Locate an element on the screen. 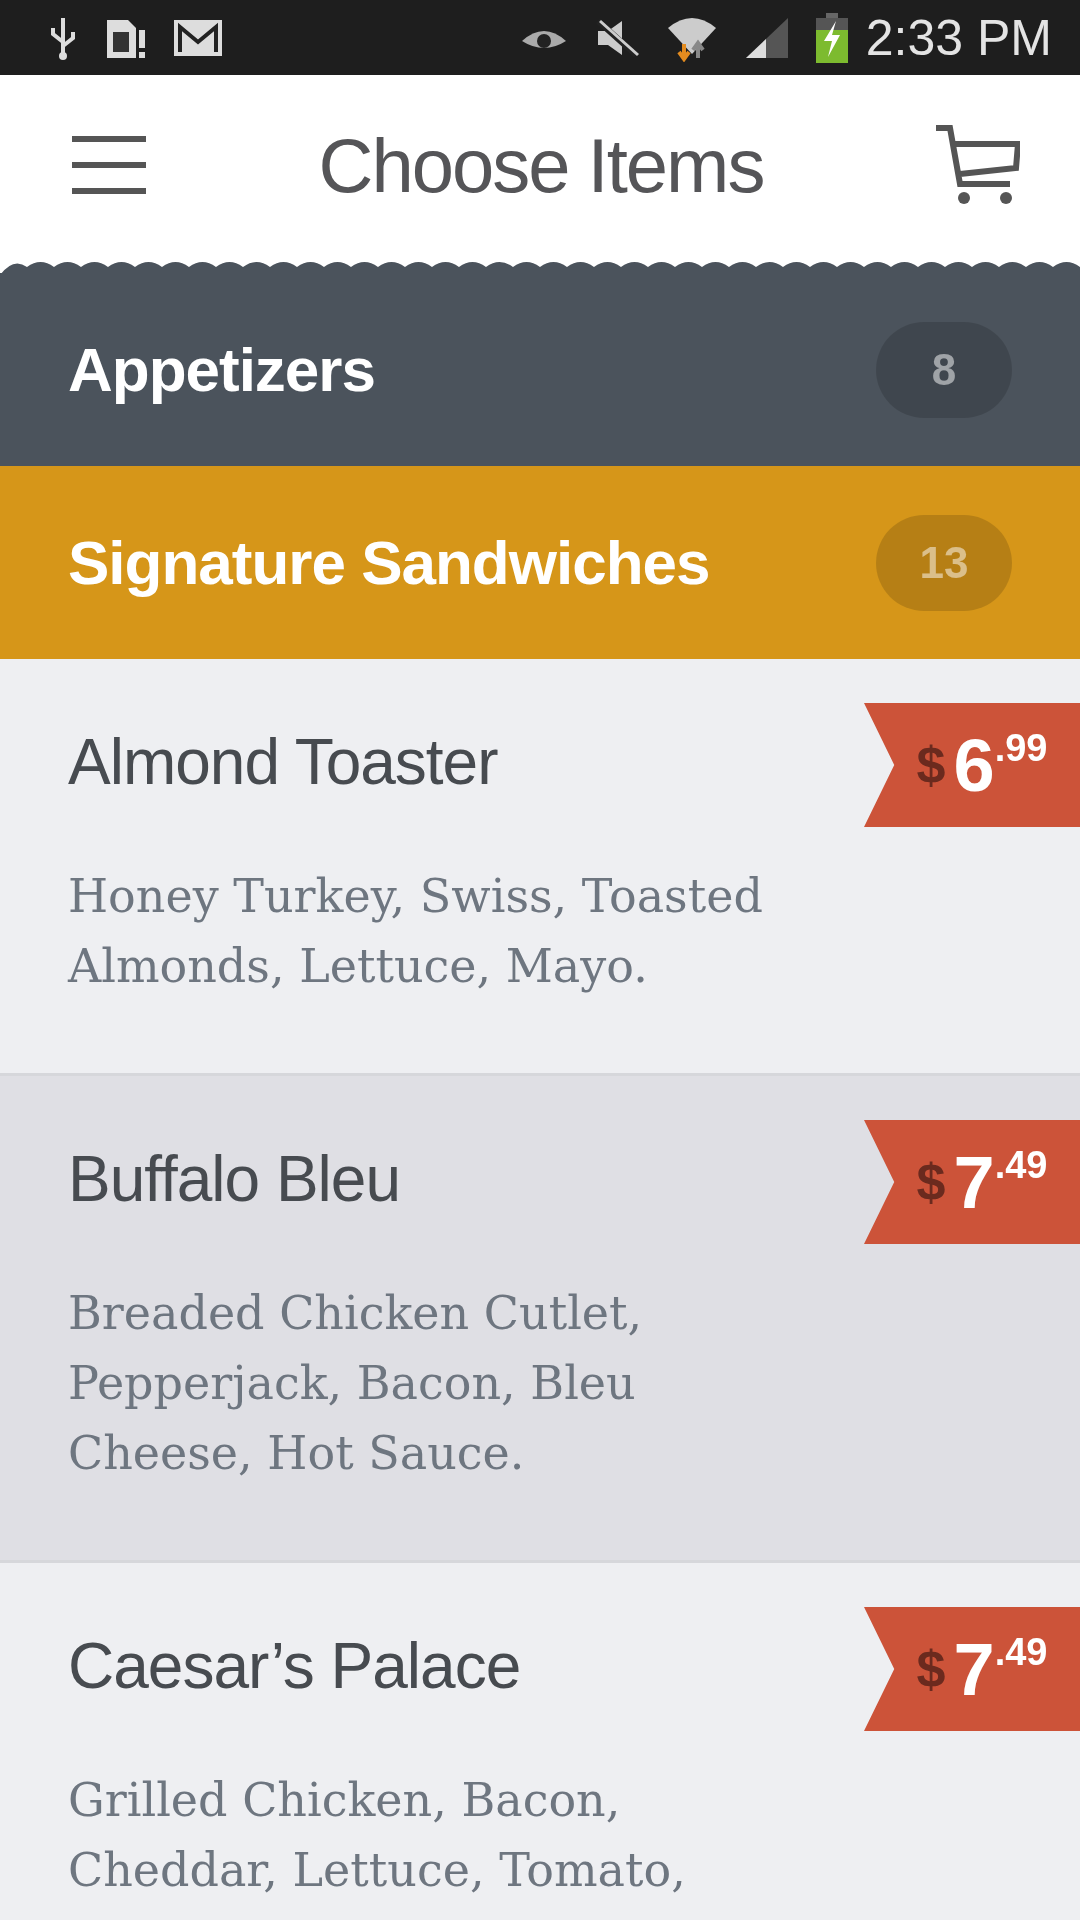  item-name: Buffalo Bleu is located at coordinates (234, 1179).